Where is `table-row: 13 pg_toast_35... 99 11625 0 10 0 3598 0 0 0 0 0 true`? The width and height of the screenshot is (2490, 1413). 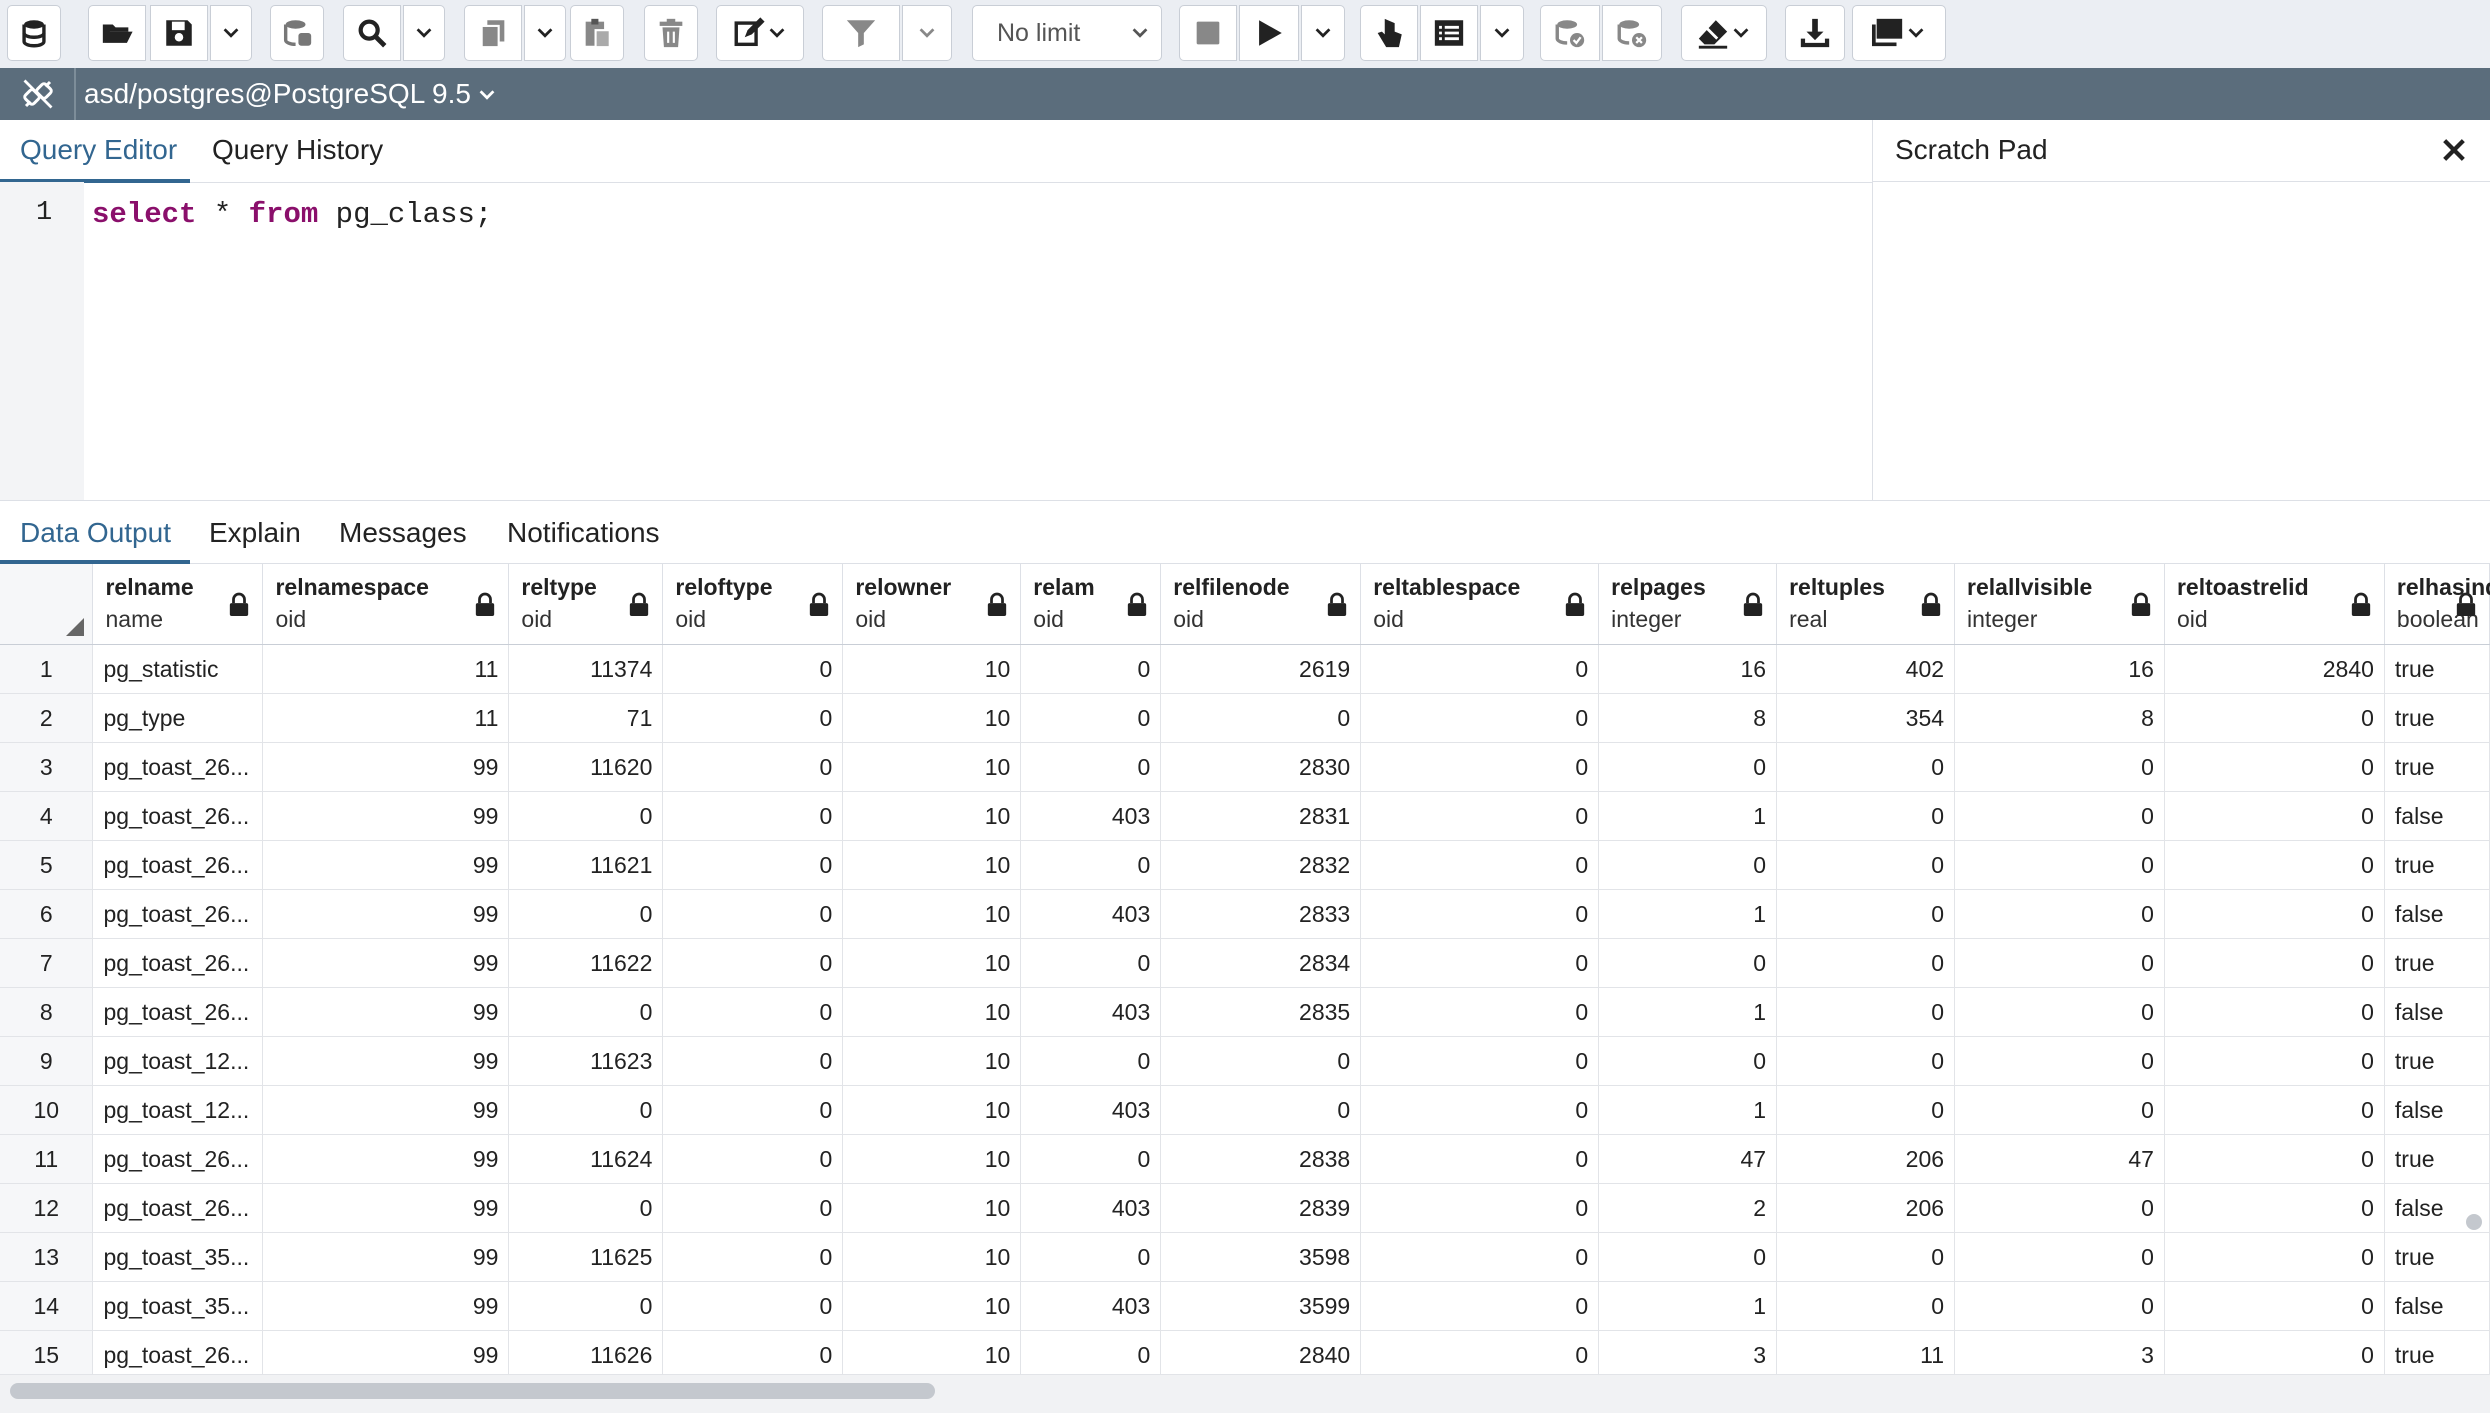 table-row: 13 pg_toast_35... 99 11625 0 10 0 3598 0 0 0 0 0 true is located at coordinates (1245, 1257).